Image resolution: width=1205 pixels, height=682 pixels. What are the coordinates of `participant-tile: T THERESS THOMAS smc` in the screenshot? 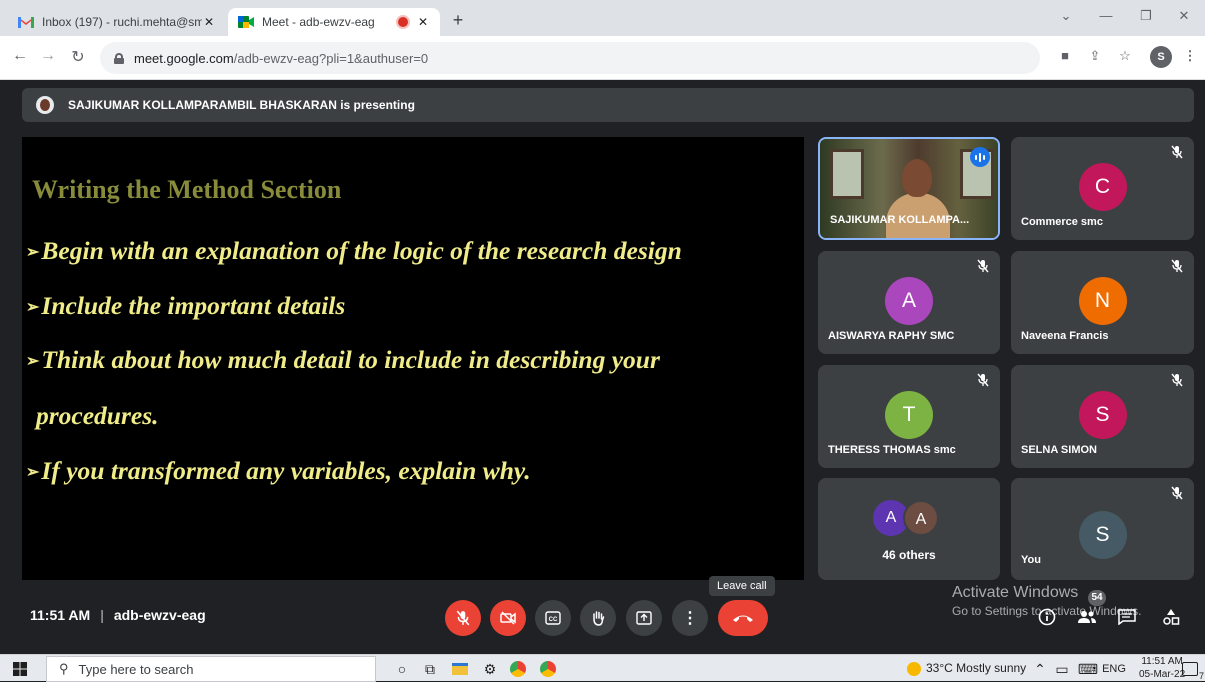 It's located at (909, 416).